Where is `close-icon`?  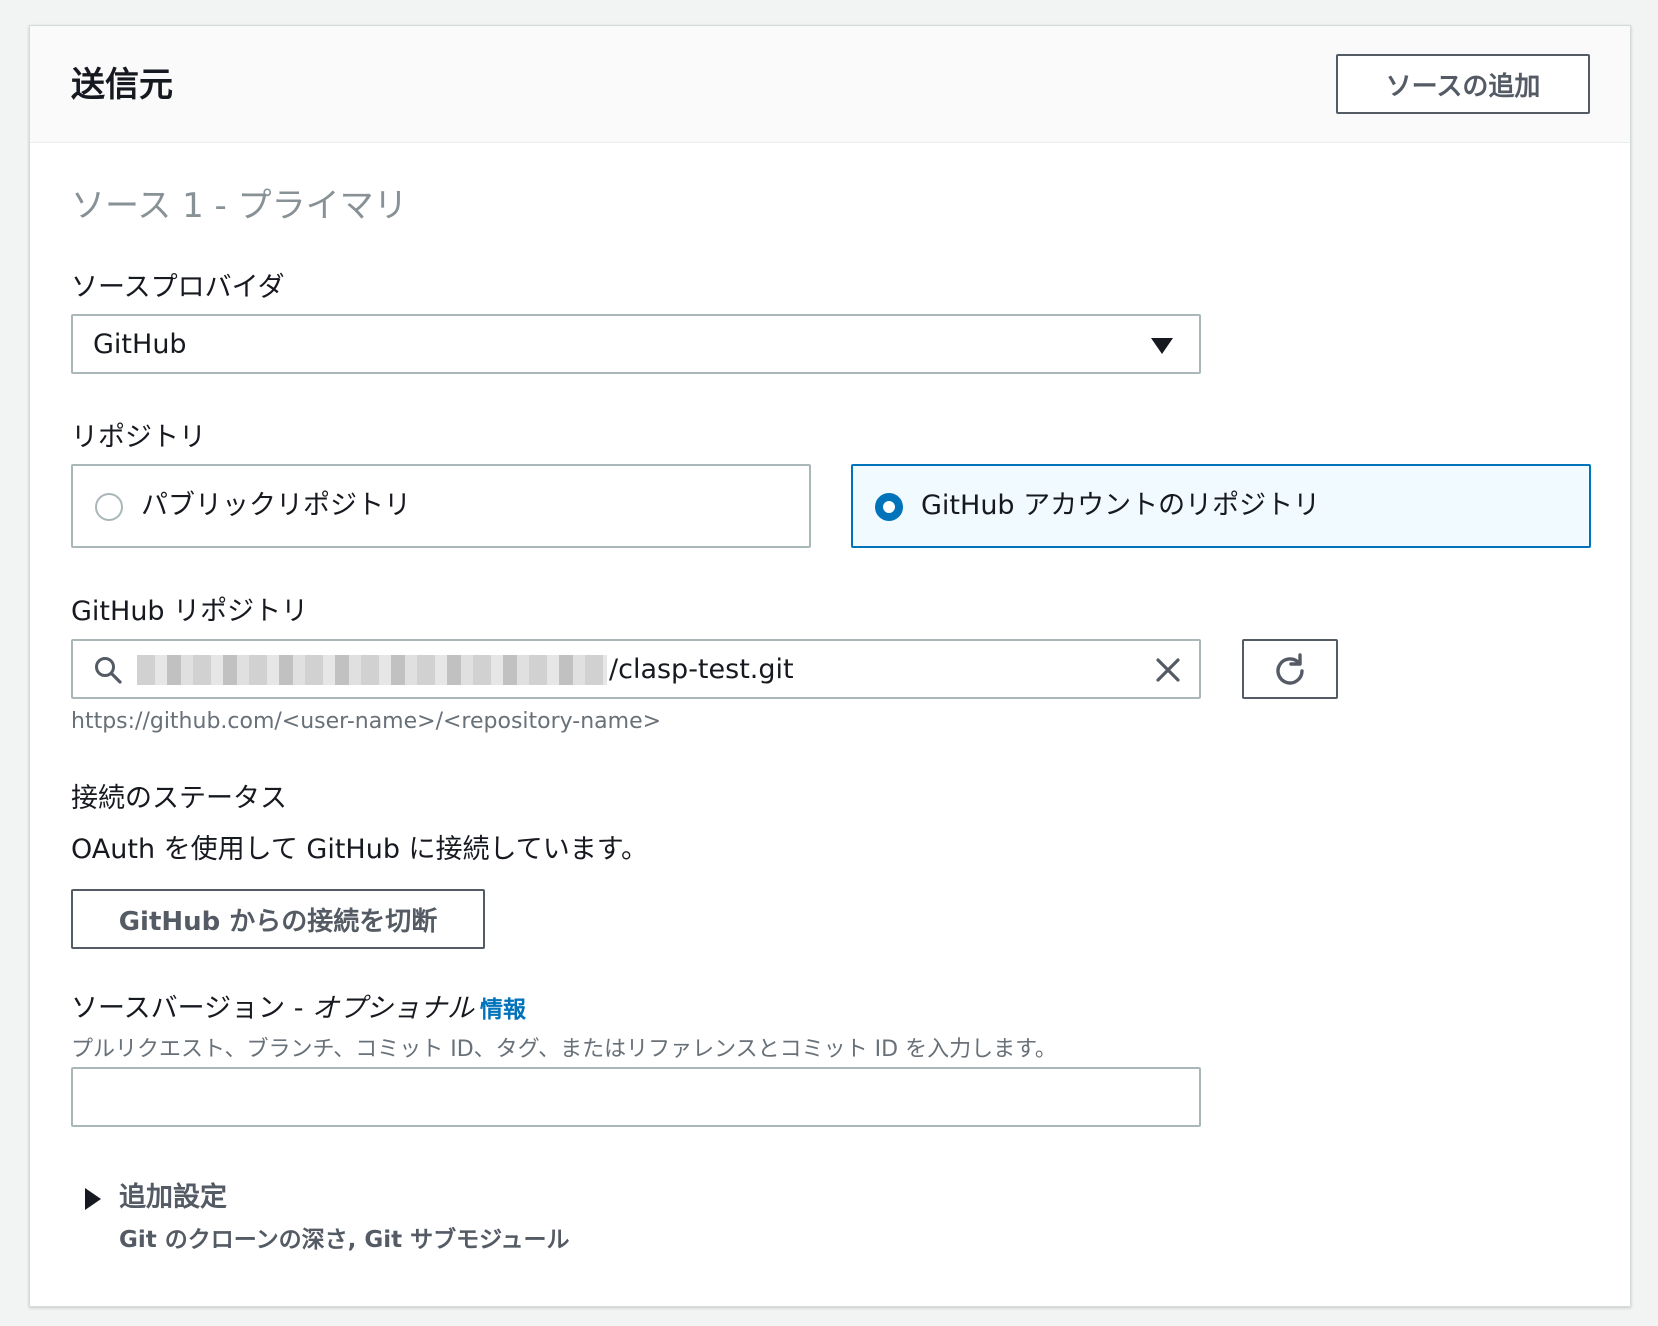 close-icon is located at coordinates (1168, 670).